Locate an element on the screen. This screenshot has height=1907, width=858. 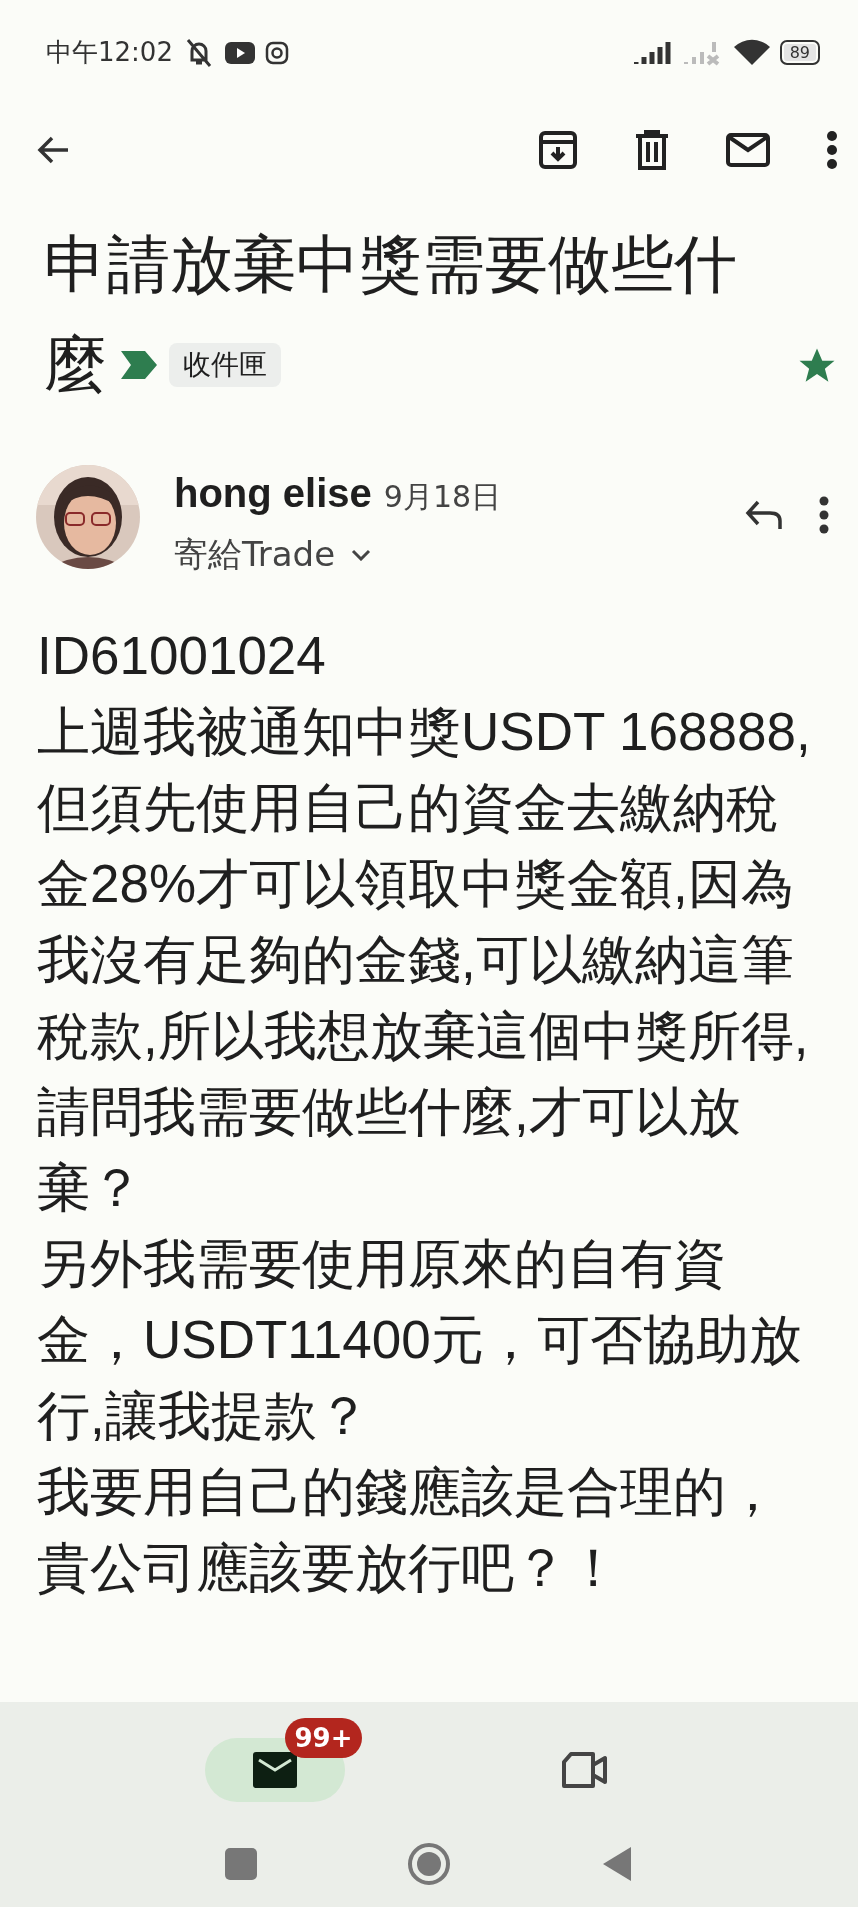
chevron-down-icon is located at coordinates (361, 555).